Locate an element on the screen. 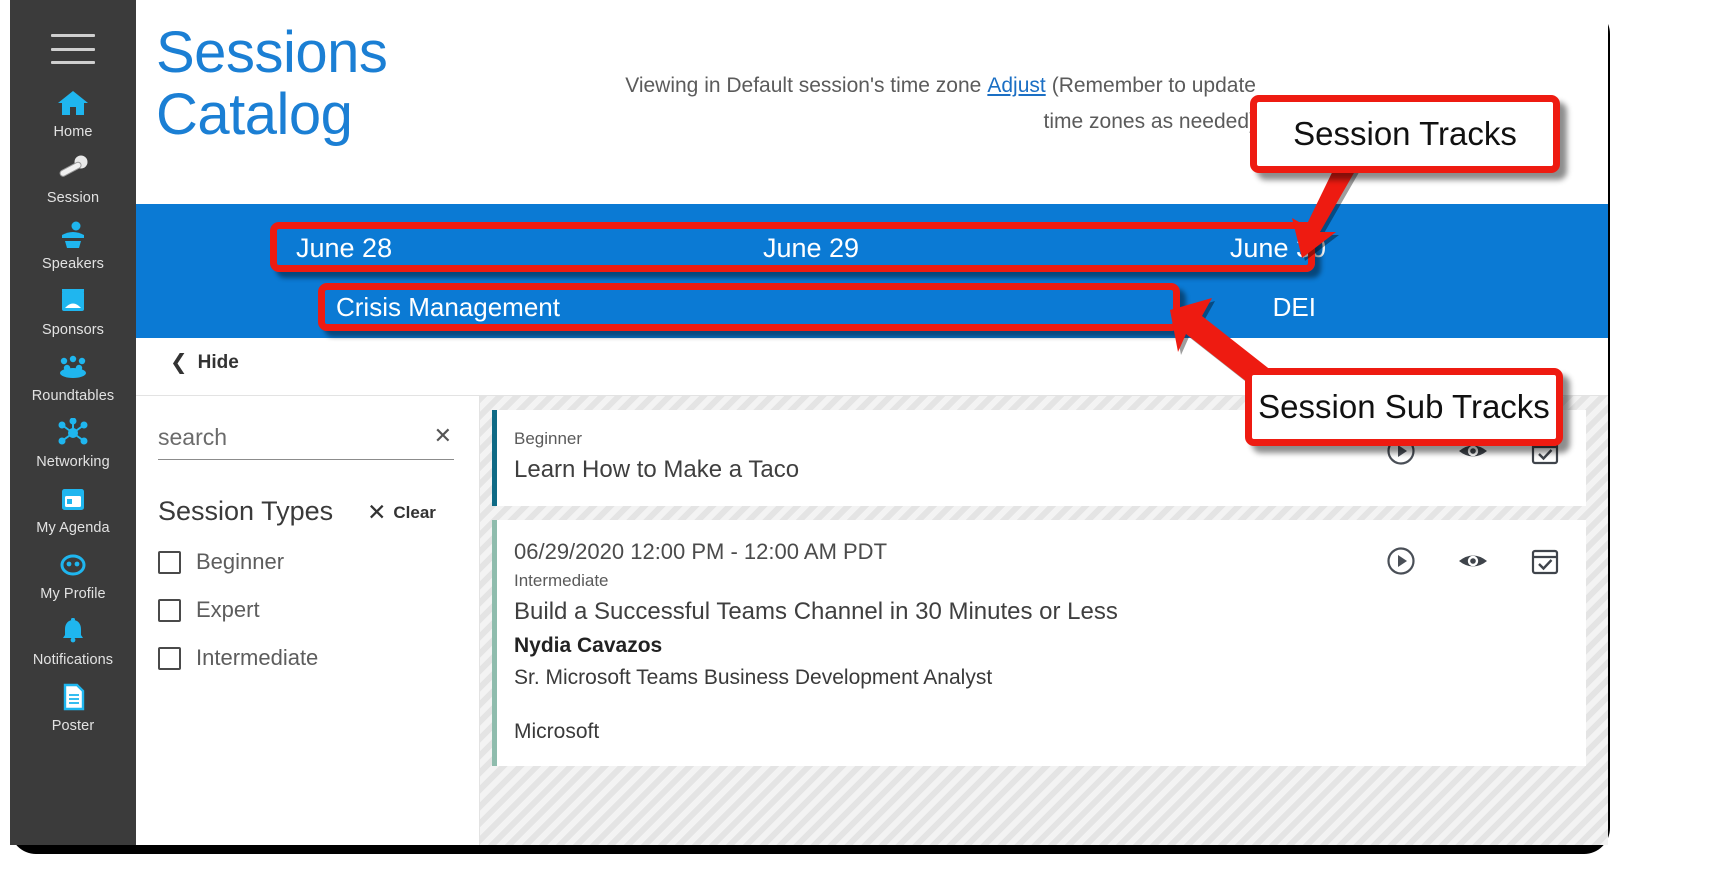 Image resolution: width=1721 pixels, height=872 pixels. checkbox-beginner is located at coordinates (169, 562).